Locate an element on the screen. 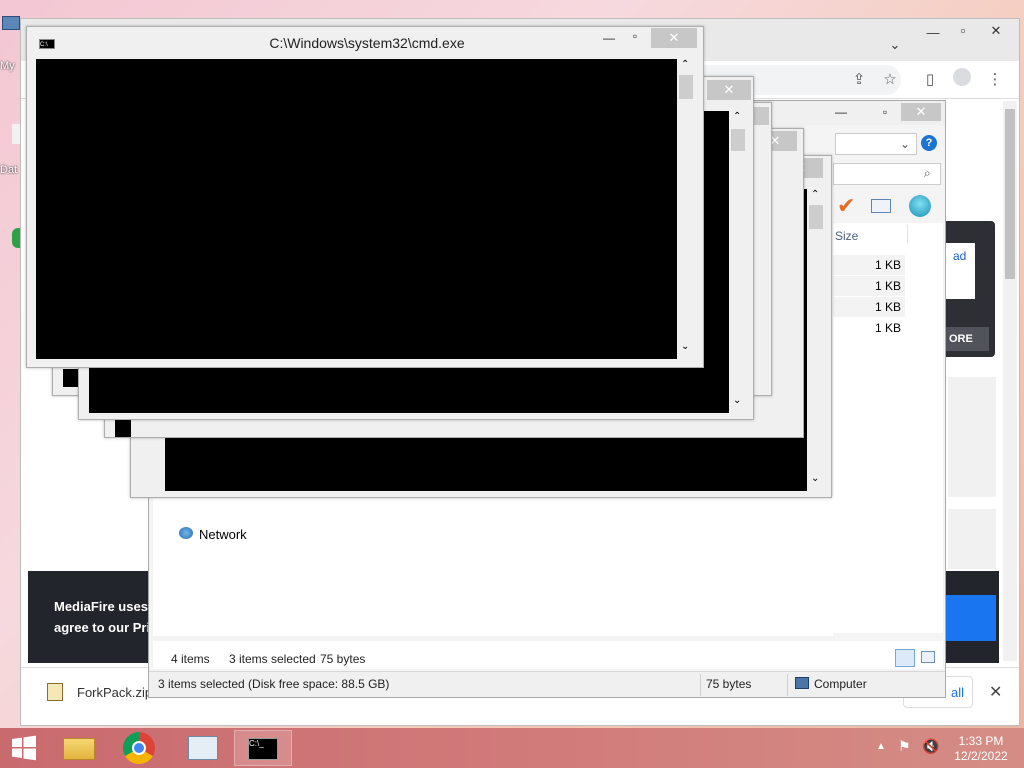 The image size is (1024, 768). page-scrollbar-thumb is located at coordinates (1010, 194).